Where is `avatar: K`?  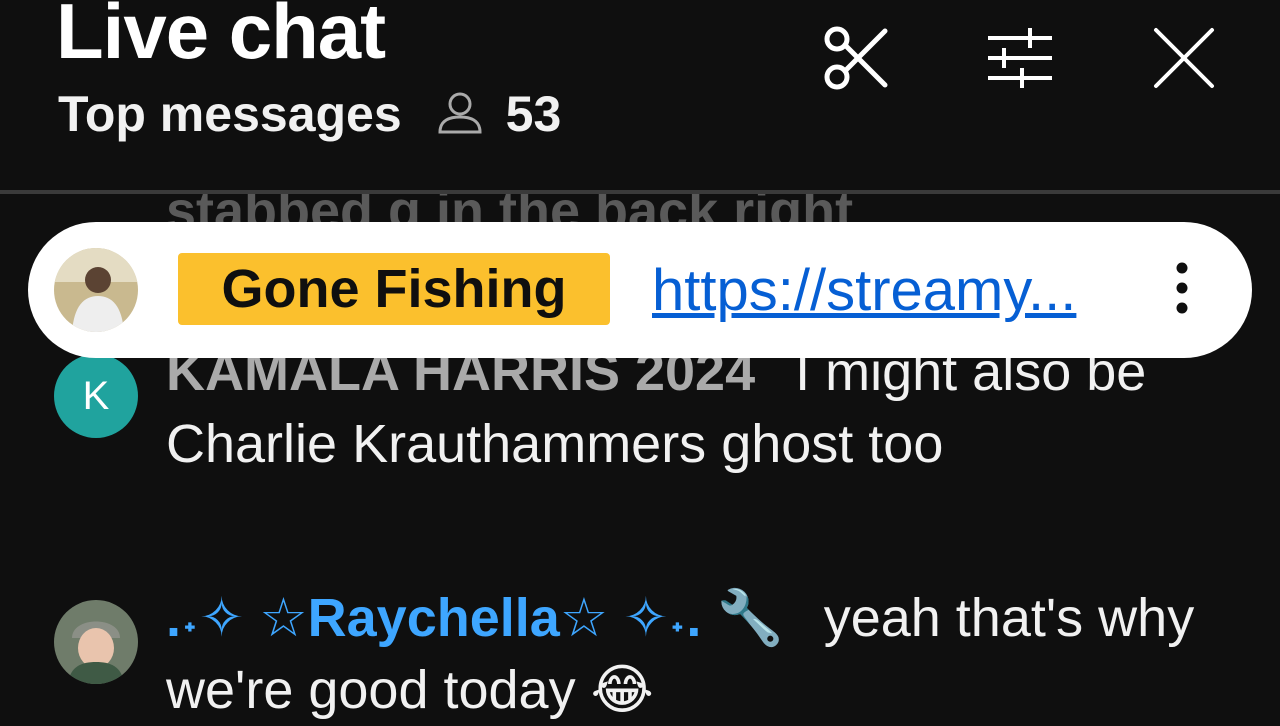 avatar: K is located at coordinates (96, 396).